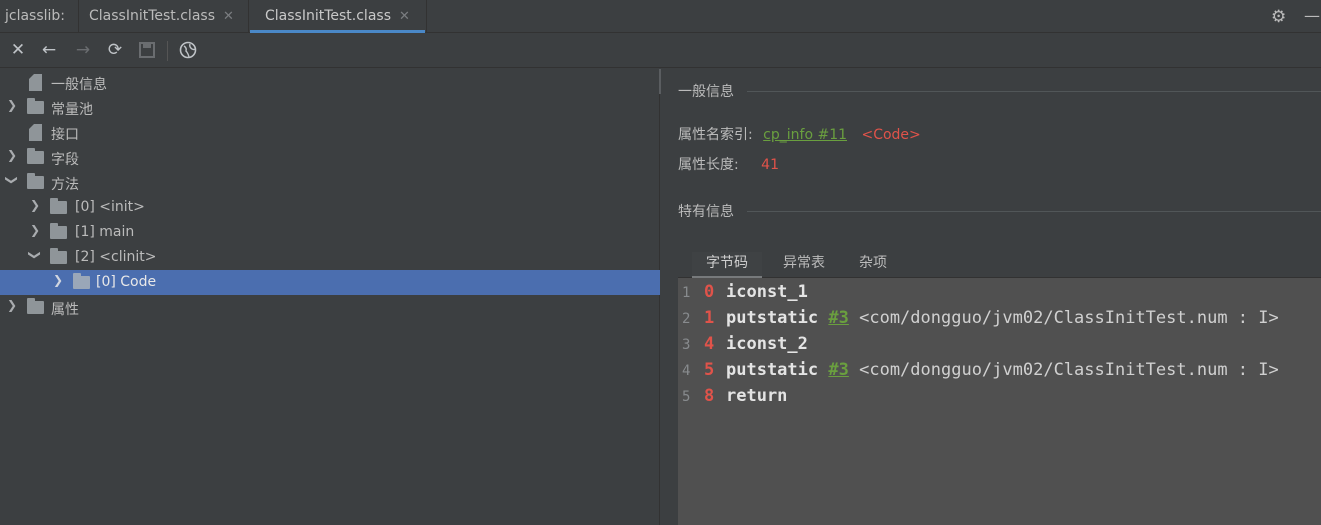 The width and height of the screenshot is (1321, 525). What do you see at coordinates (49, 50) in the screenshot?
I see `back-arrow-icon: ←` at bounding box center [49, 50].